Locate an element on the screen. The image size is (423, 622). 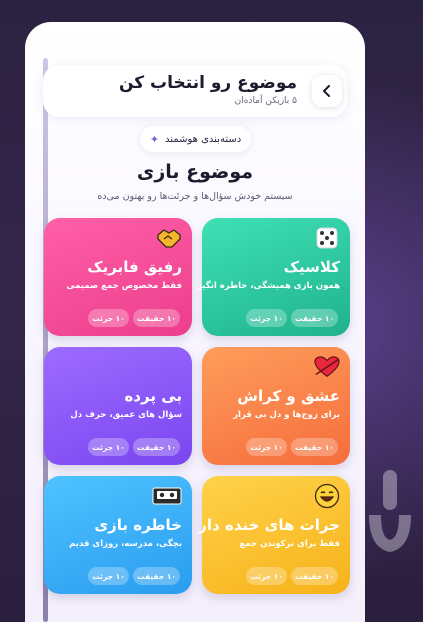
heart-icon is located at coordinates (327, 367).